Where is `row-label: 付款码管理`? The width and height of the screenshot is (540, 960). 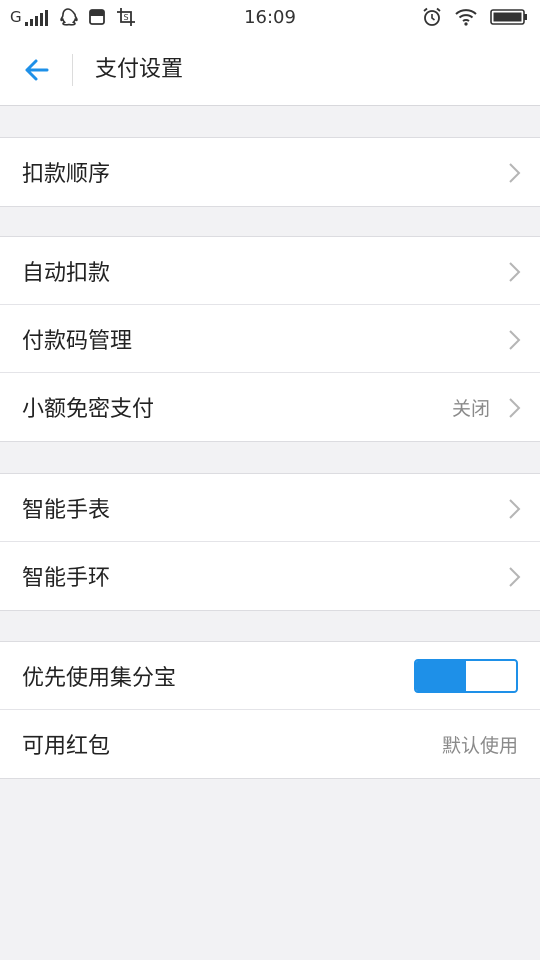
row-label: 付款码管理 is located at coordinates (77, 341).